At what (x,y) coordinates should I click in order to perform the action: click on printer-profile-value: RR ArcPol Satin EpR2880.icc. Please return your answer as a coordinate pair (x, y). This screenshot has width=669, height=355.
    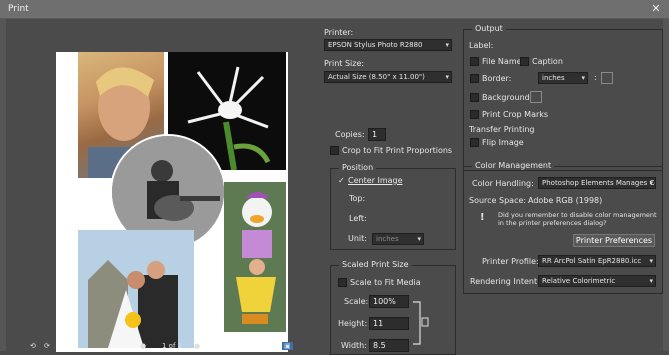
    Looking at the image, I should click on (592, 261).